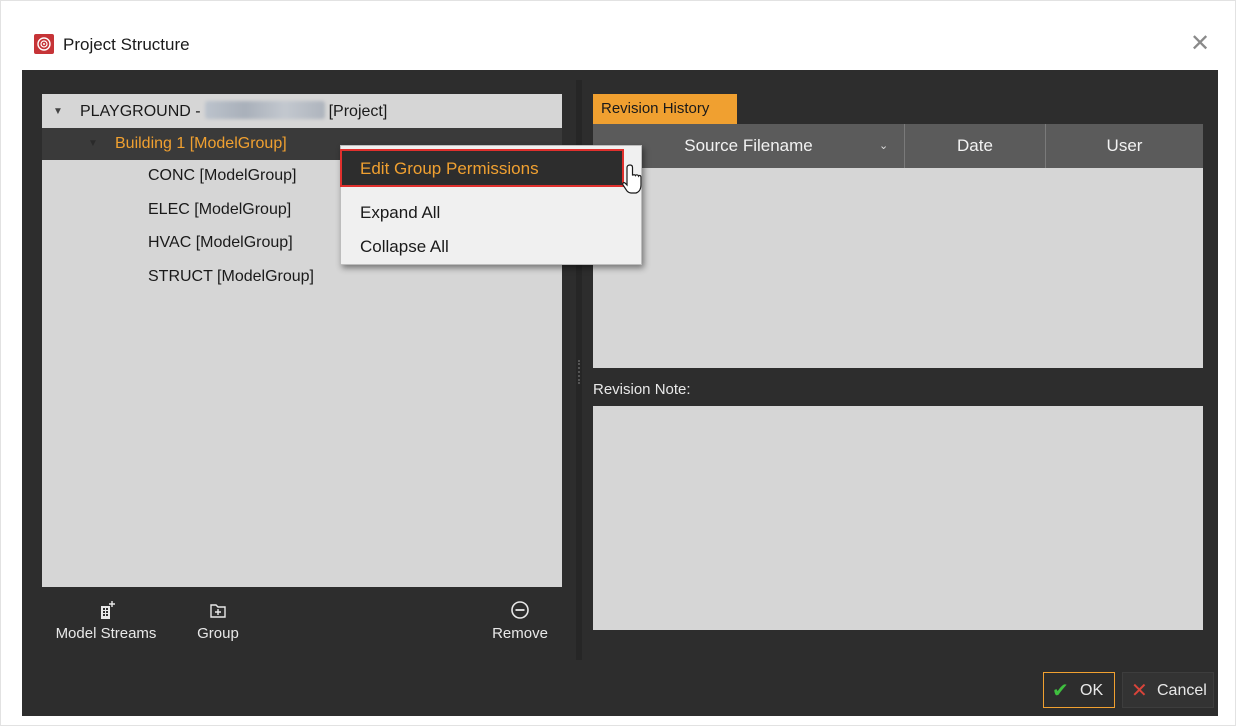 Image resolution: width=1236 pixels, height=726 pixels. I want to click on tree-item-struct: STRUCT [ModelGroup], so click(302, 277).